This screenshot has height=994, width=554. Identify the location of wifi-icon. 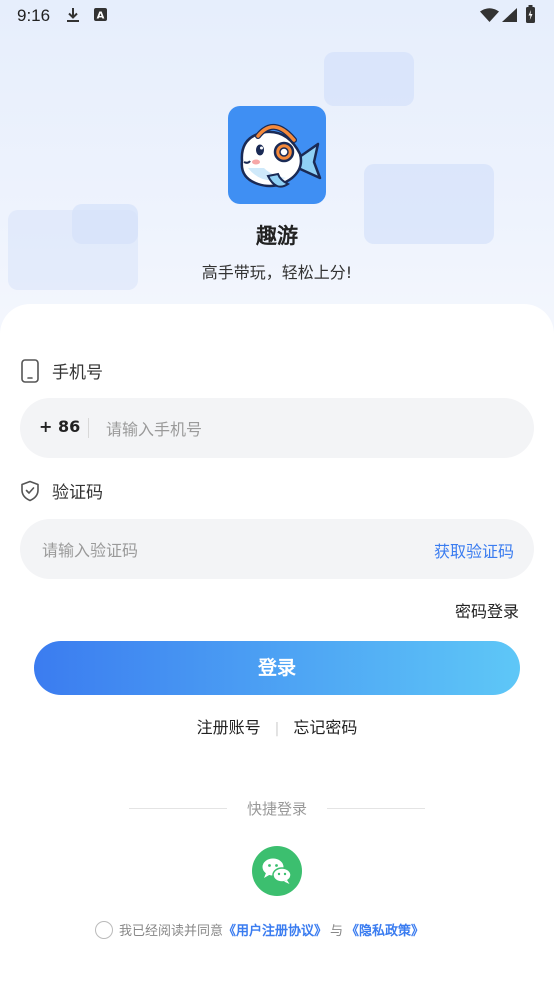
(489, 15).